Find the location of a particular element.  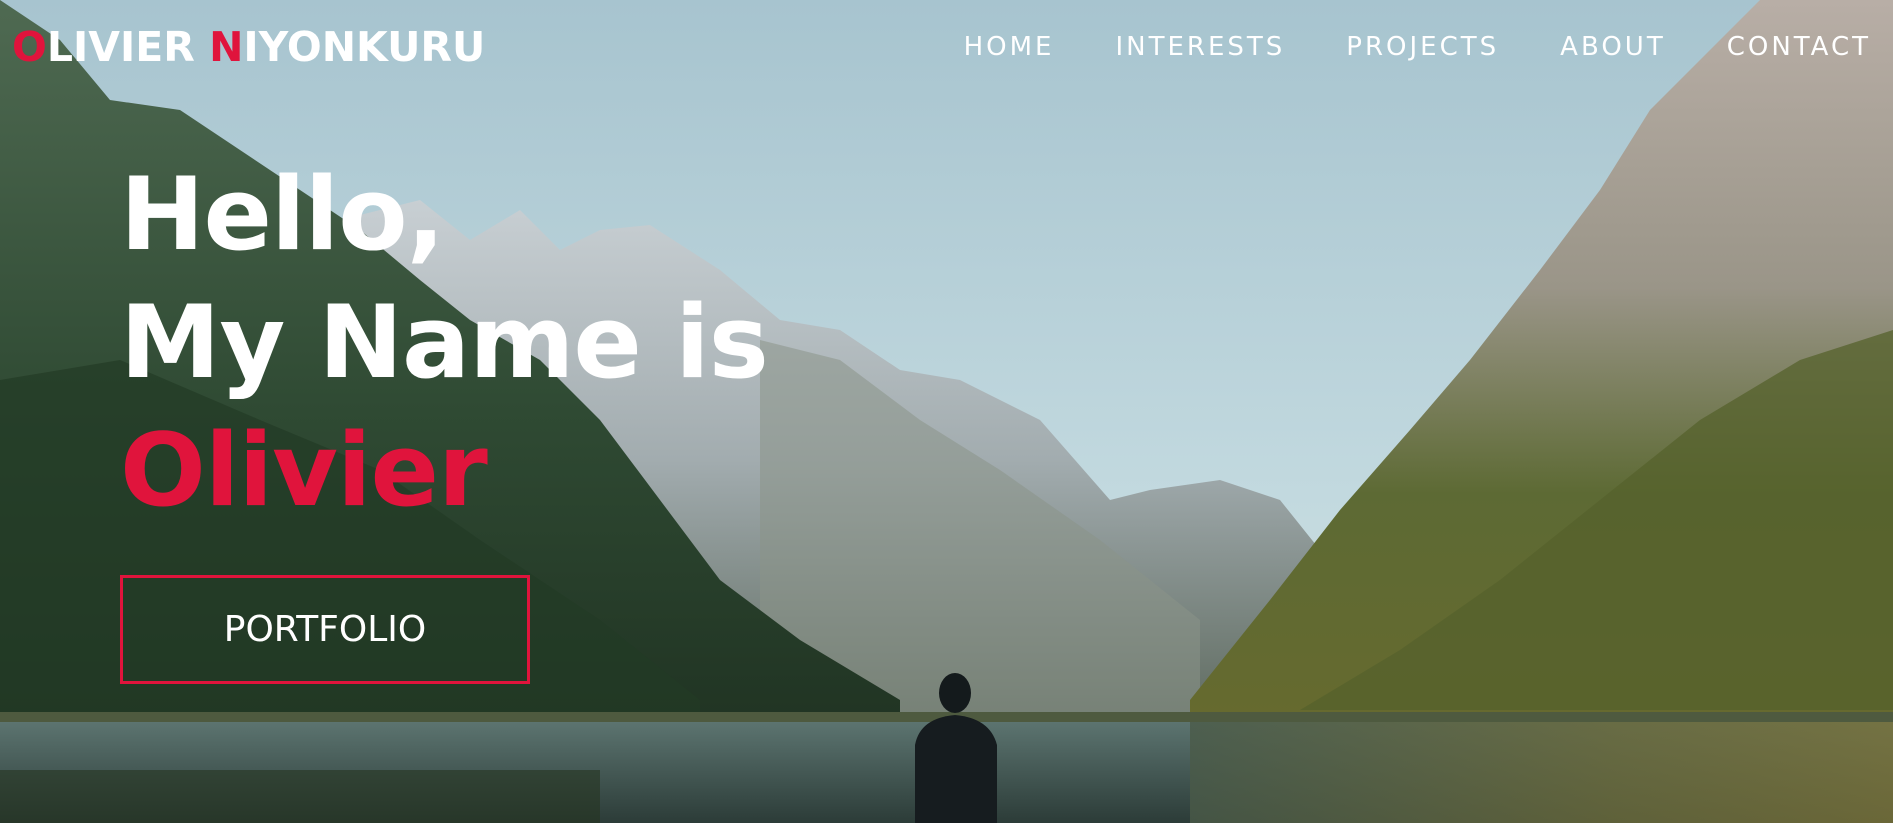

hero-intro: My Name is is located at coordinates (444, 342).